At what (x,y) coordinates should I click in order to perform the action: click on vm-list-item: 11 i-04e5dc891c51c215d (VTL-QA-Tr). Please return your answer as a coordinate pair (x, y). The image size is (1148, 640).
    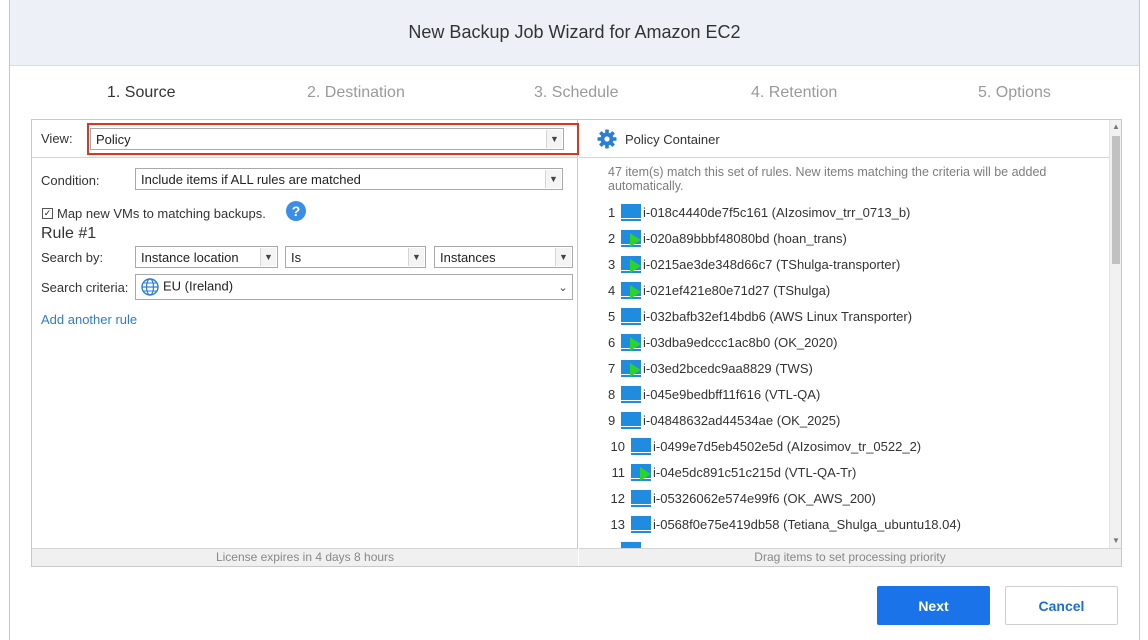
    Looking at the image, I should click on (732, 472).